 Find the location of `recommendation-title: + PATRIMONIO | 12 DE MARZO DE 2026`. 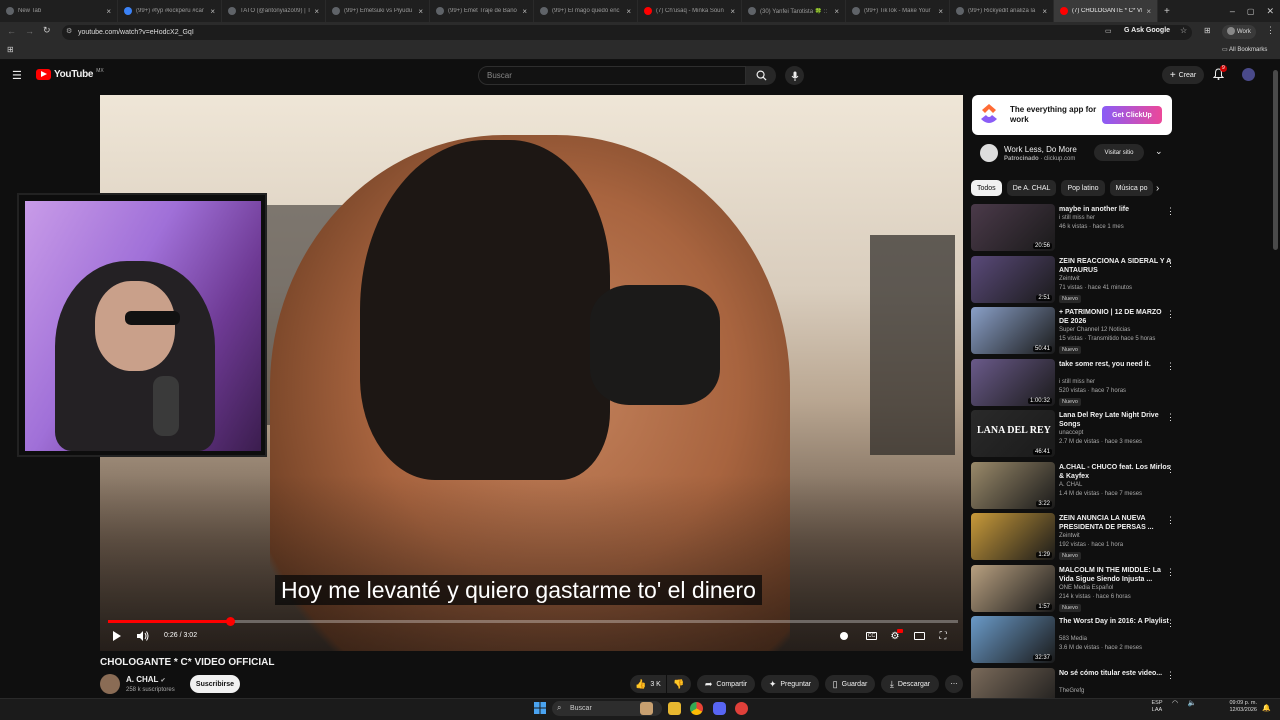

recommendation-title: + PATRIMONIO | 12 DE MARZO DE 2026 is located at coordinates (1115, 317).